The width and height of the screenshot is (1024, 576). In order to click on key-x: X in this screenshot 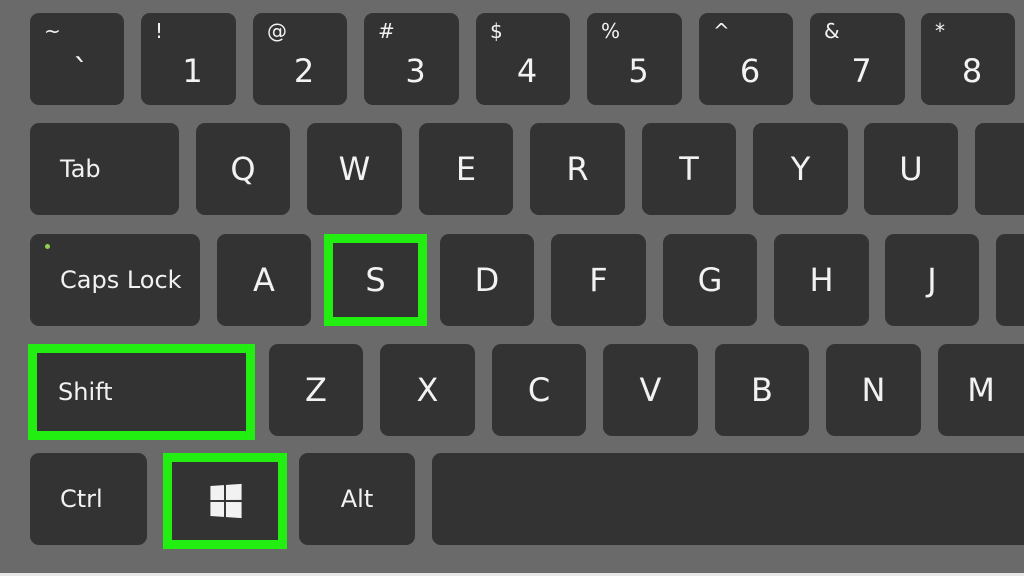, I will do `click(427, 390)`.